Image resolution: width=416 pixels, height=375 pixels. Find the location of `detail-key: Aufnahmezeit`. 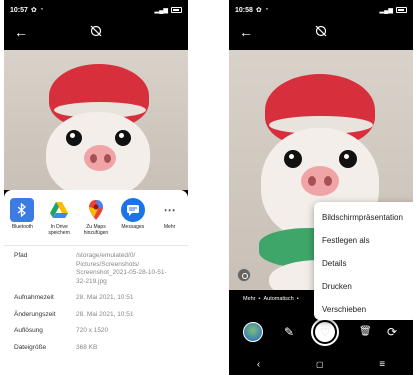

detail-key: Aufnahmezeit is located at coordinates (34, 297).